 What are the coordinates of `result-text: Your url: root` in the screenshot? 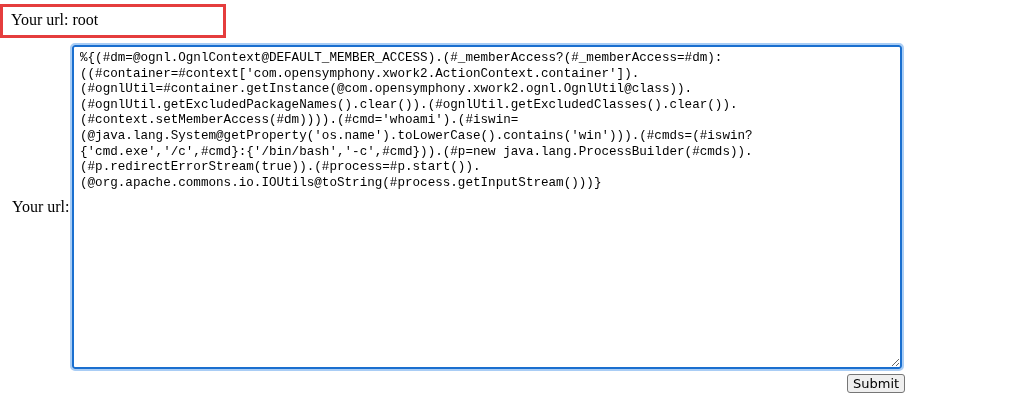 It's located at (113, 21).